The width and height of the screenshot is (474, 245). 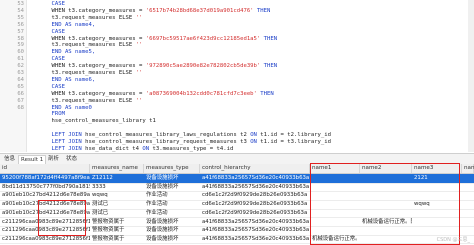 I want to click on line-number: 54, so click(x=20, y=10).